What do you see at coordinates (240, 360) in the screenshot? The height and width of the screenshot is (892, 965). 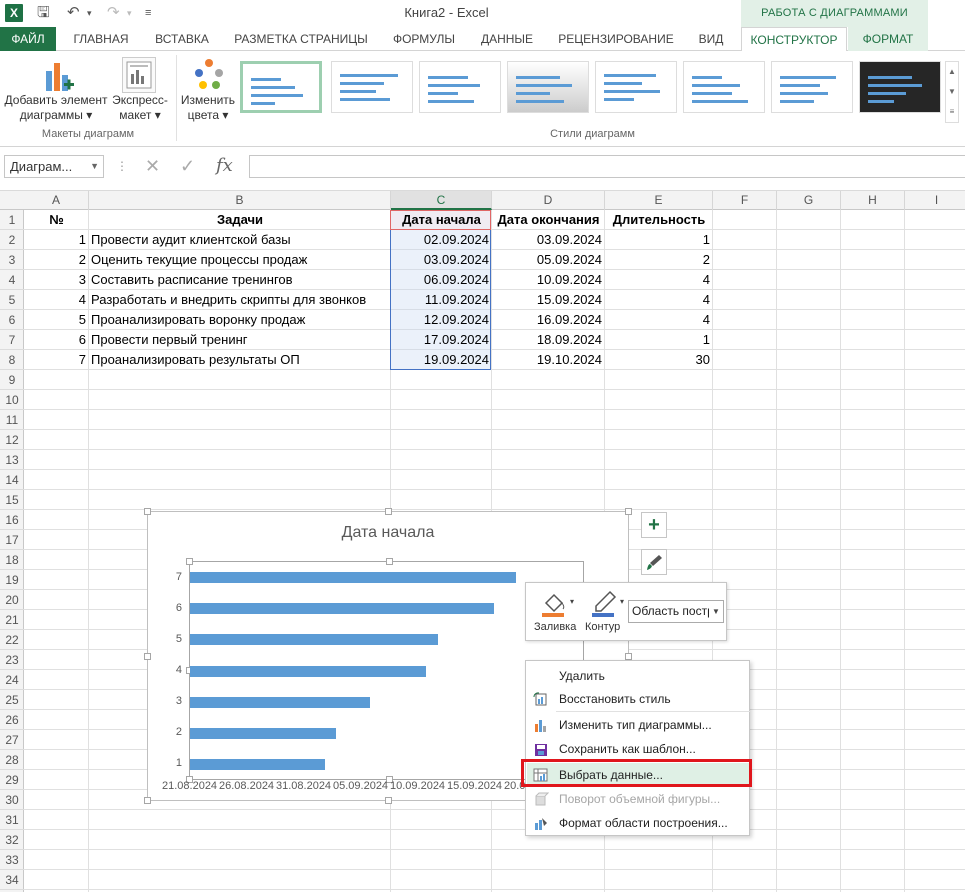 I see `table-cell: Проанализировать результаты ОП` at bounding box center [240, 360].